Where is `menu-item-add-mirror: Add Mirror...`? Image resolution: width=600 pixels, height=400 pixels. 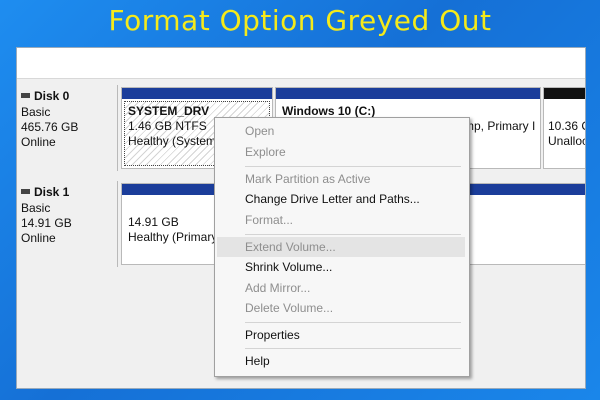
menu-item-add-mirror: Add Mirror... is located at coordinates (341, 288).